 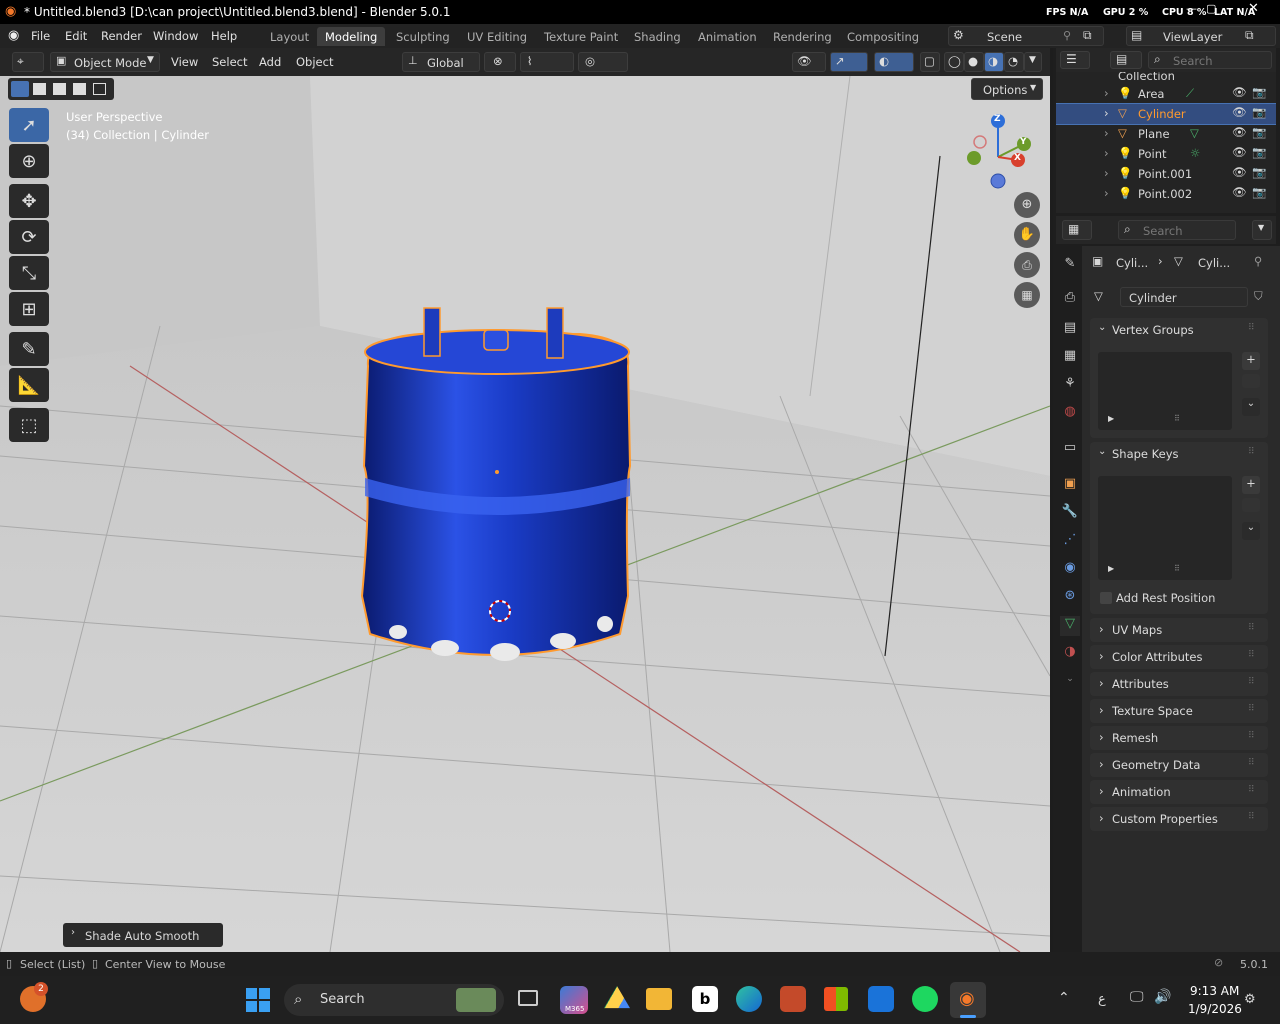 I want to click on options-button: Options ▼, so click(x=1007, y=89).